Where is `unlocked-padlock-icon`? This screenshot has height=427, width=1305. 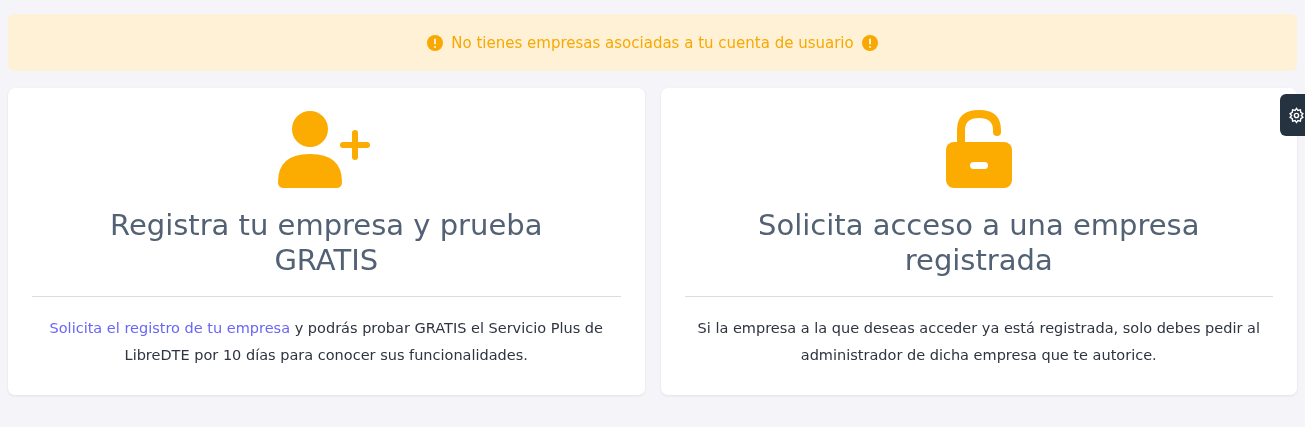 unlocked-padlock-icon is located at coordinates (978, 149).